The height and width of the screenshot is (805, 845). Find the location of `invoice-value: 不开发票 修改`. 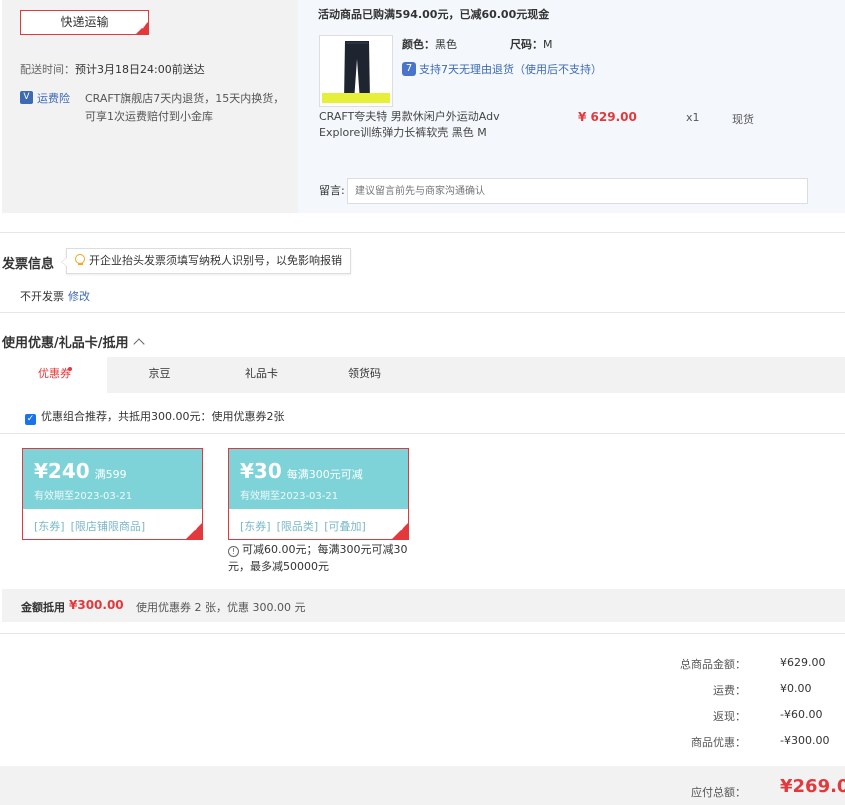

invoice-value: 不开发票 修改 is located at coordinates (55, 296).